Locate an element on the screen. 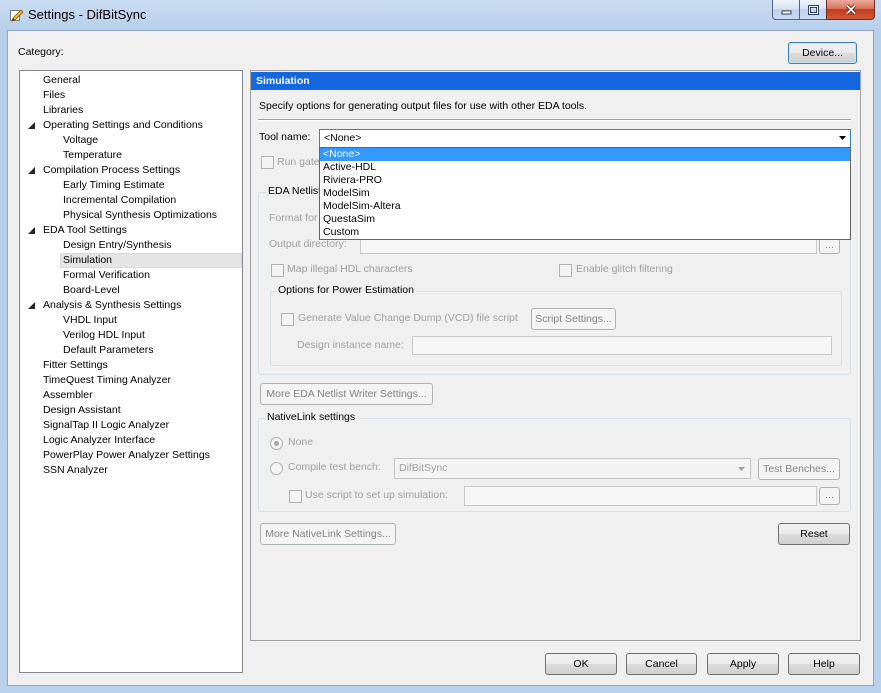 The image size is (881, 693). maximize-icon is located at coordinates (813, 9).